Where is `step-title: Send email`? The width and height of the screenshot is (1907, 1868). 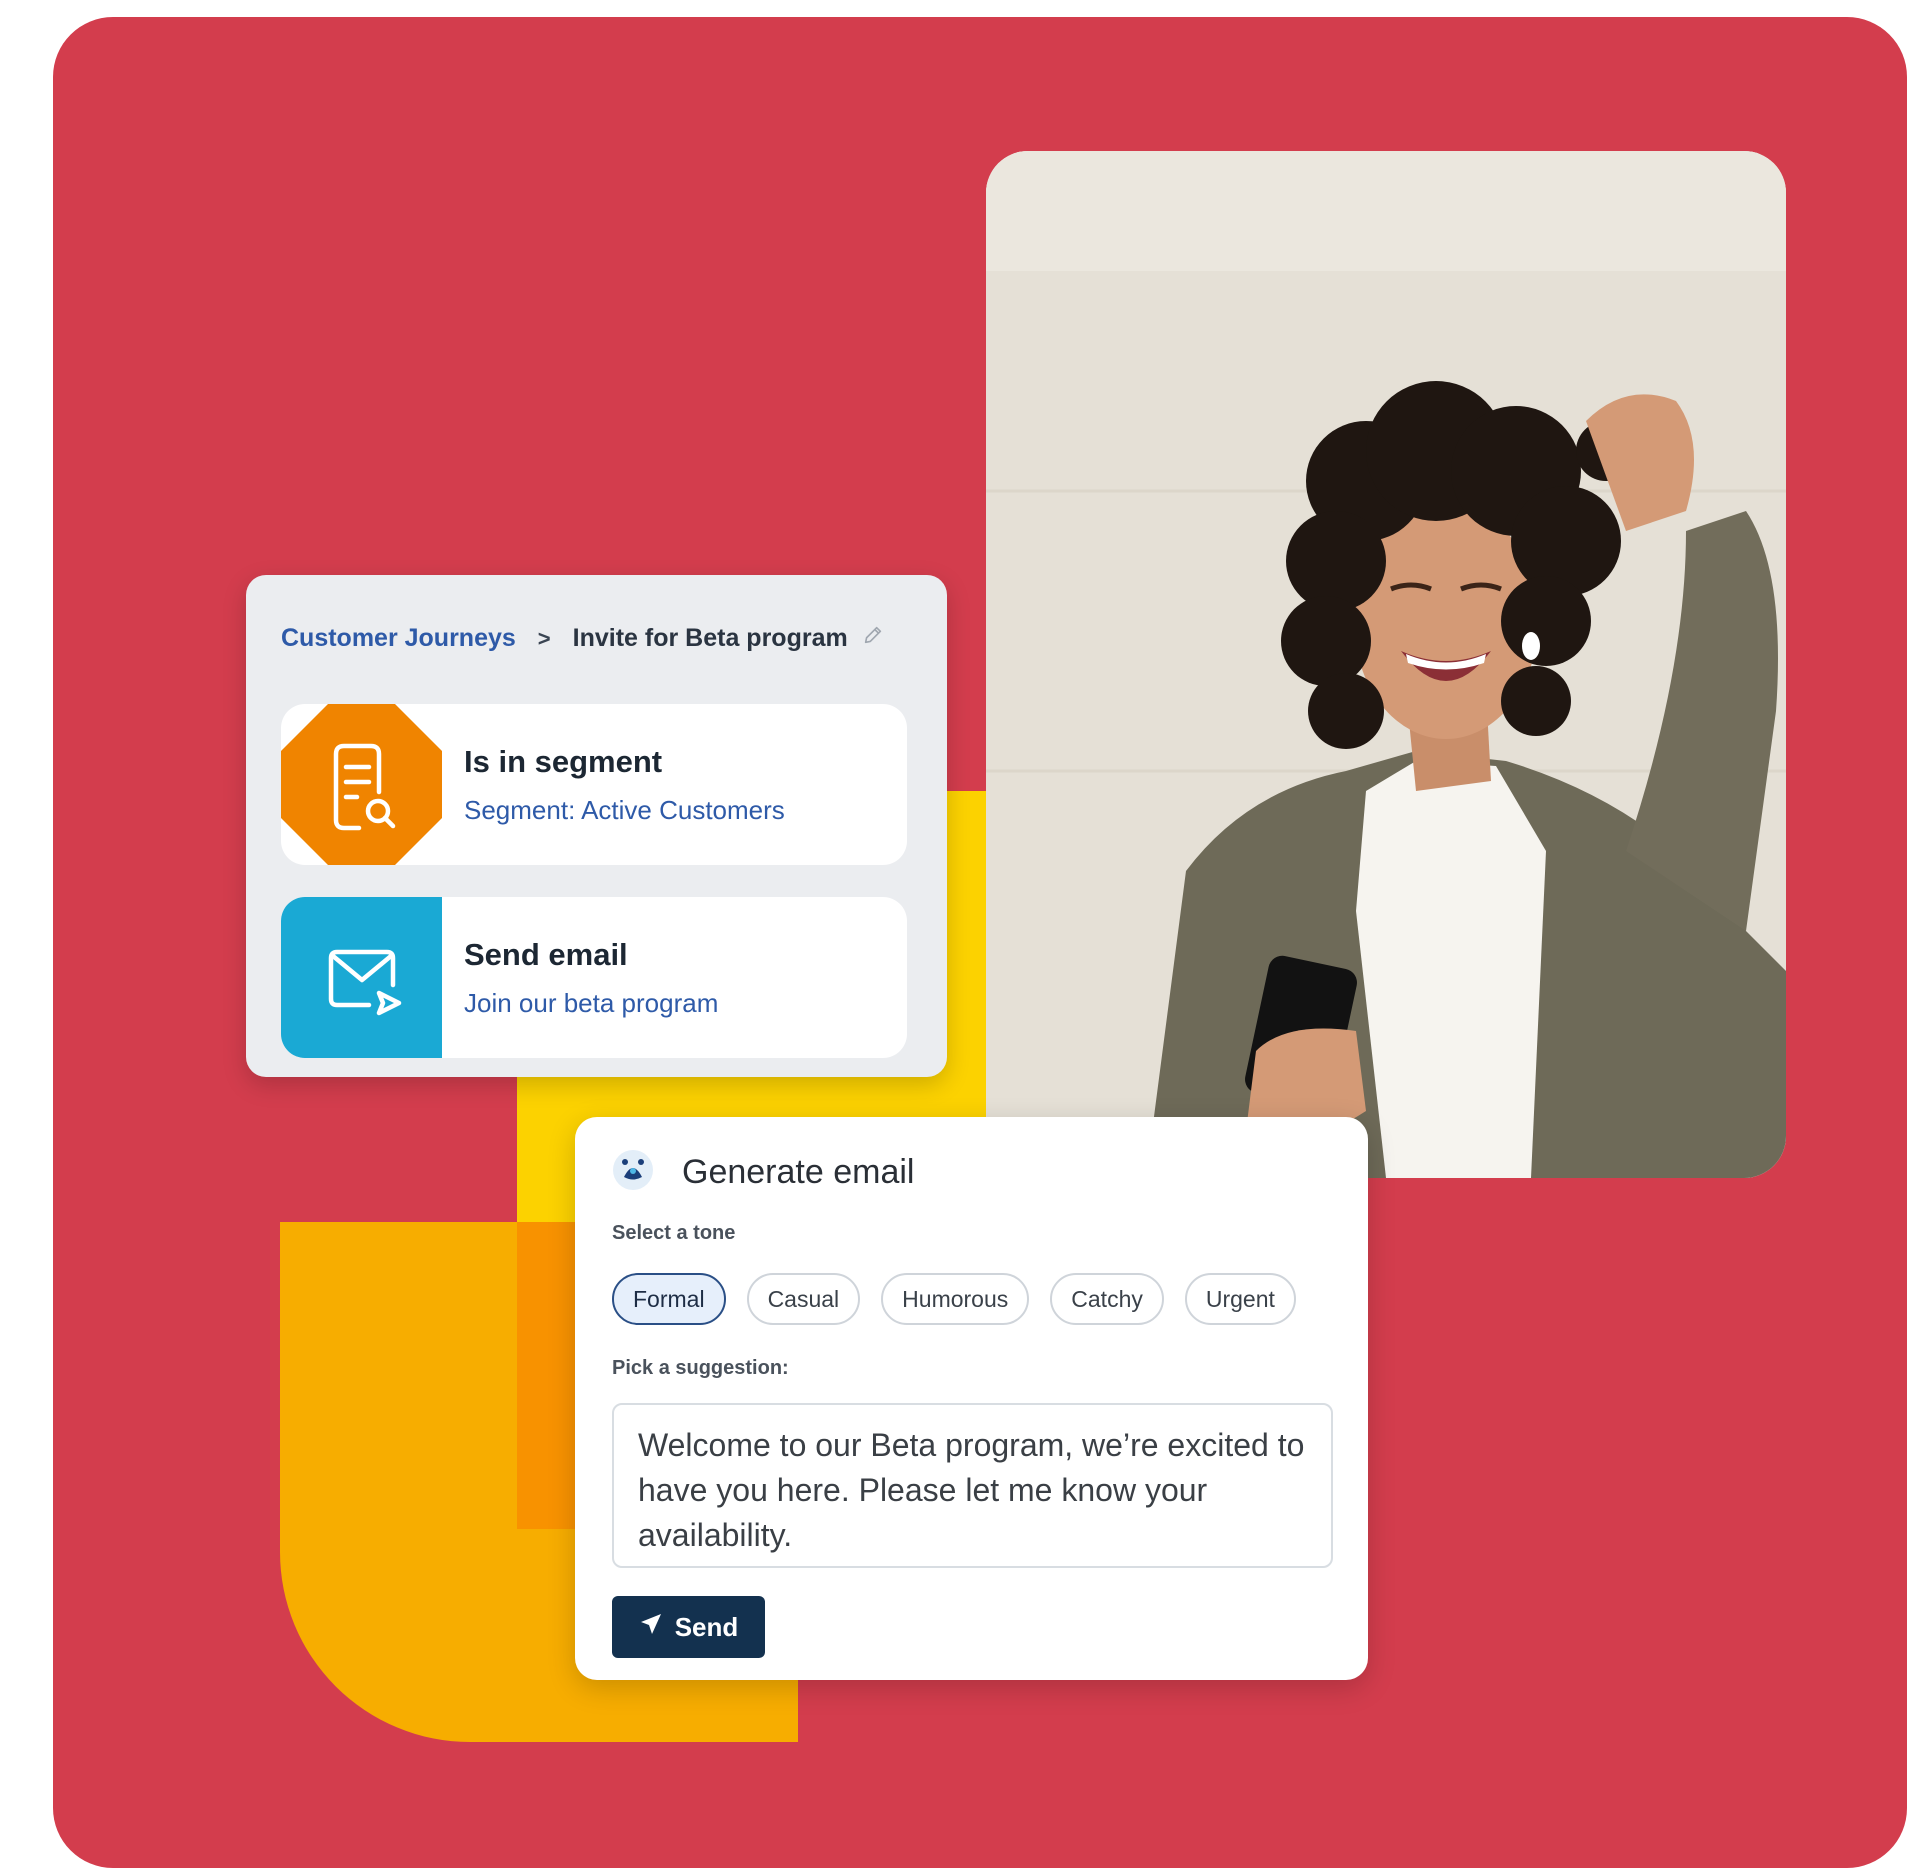
step-title: Send email is located at coordinates (546, 954).